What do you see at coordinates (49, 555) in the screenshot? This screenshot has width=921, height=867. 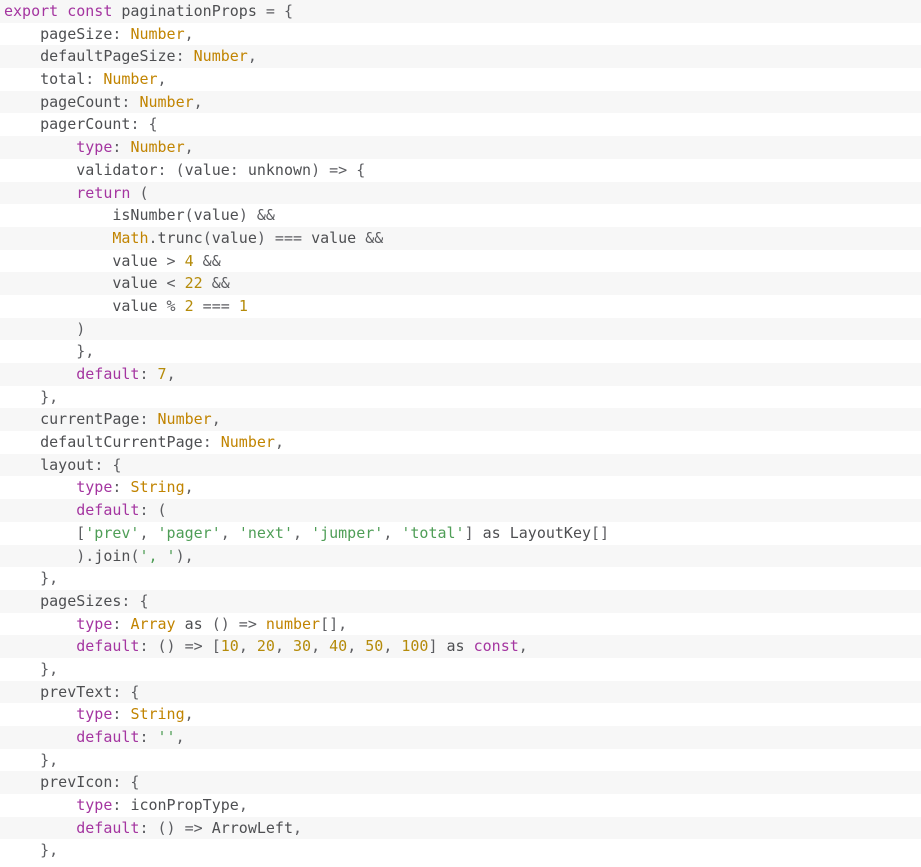 I see `code-token-punct: ).` at bounding box center [49, 555].